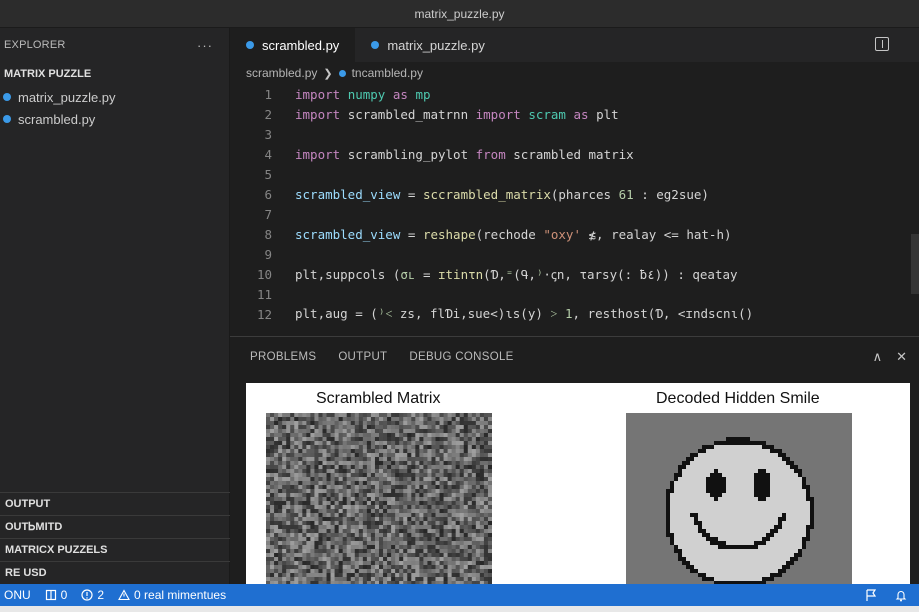  What do you see at coordinates (915, 209) in the screenshot?
I see `editor-scrollbar` at bounding box center [915, 209].